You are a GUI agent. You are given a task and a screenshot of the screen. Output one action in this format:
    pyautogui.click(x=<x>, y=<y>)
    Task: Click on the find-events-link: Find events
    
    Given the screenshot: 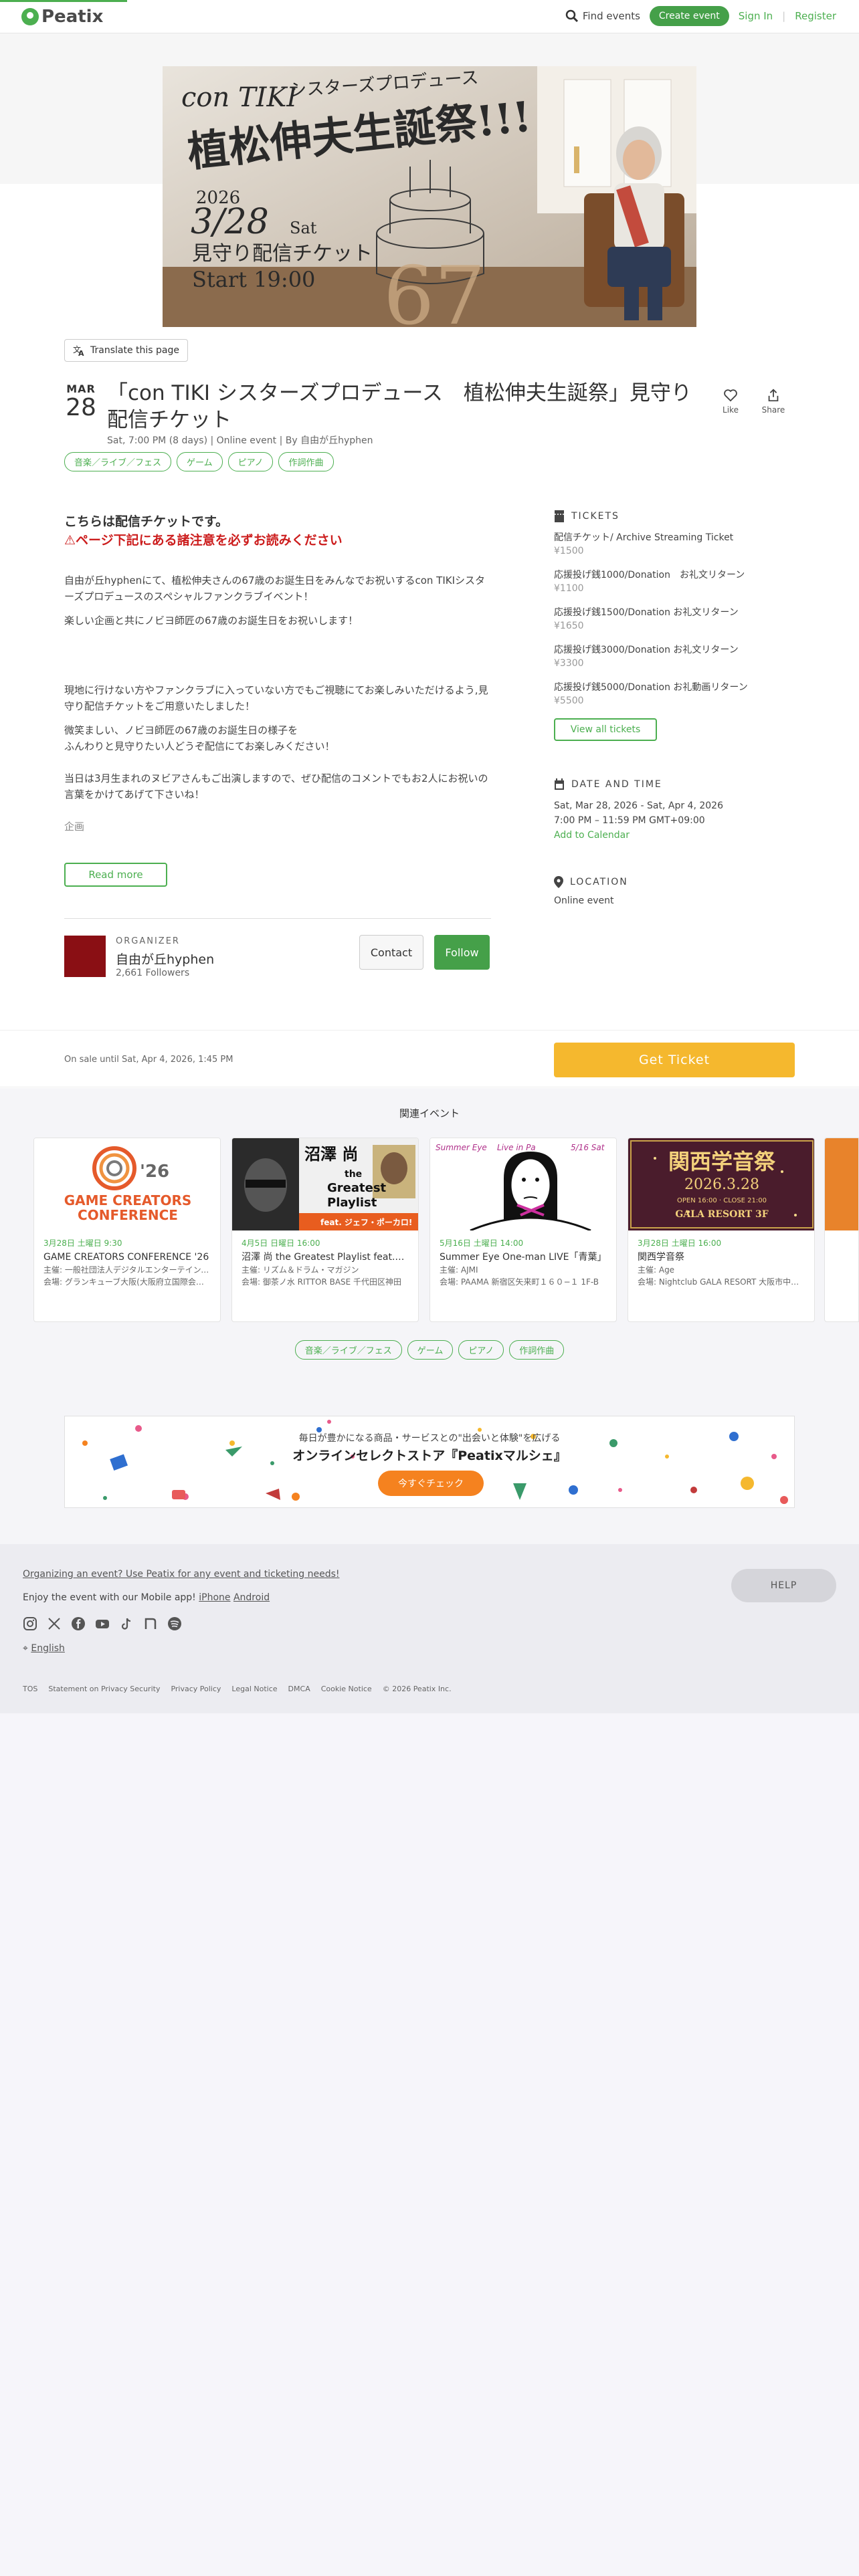 What is the action you would take?
    pyautogui.click(x=602, y=16)
    